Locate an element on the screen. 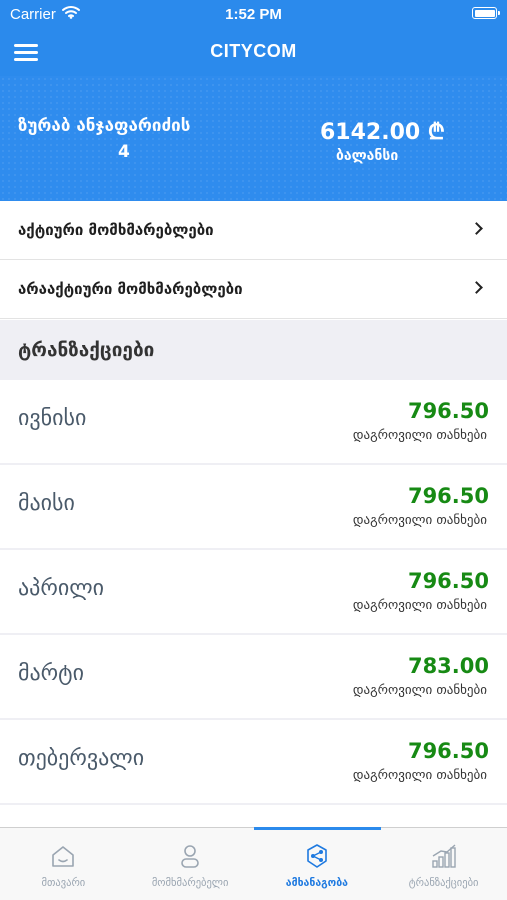 Image resolution: width=507 pixels, height=900 pixels. tab-transactions: ტრანზაქციები is located at coordinates (443, 864).